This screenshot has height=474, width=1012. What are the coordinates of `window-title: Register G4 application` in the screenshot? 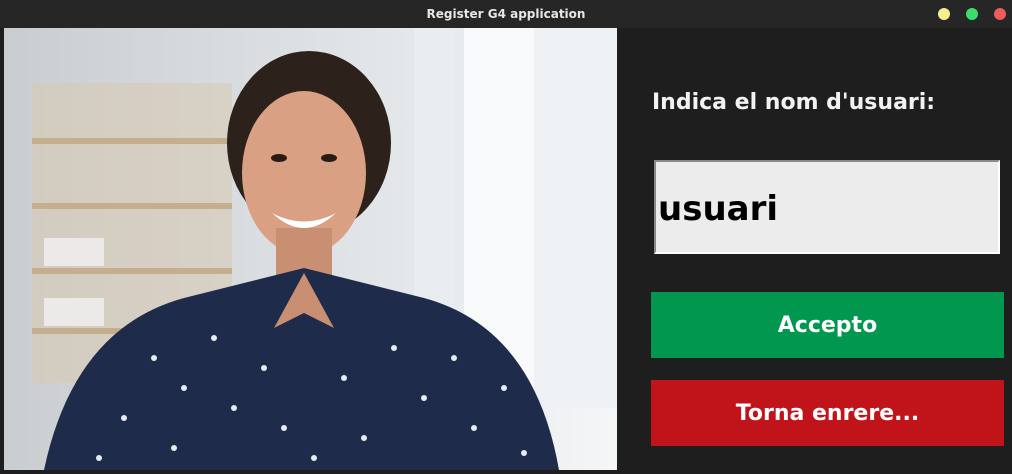 It's located at (506, 14).